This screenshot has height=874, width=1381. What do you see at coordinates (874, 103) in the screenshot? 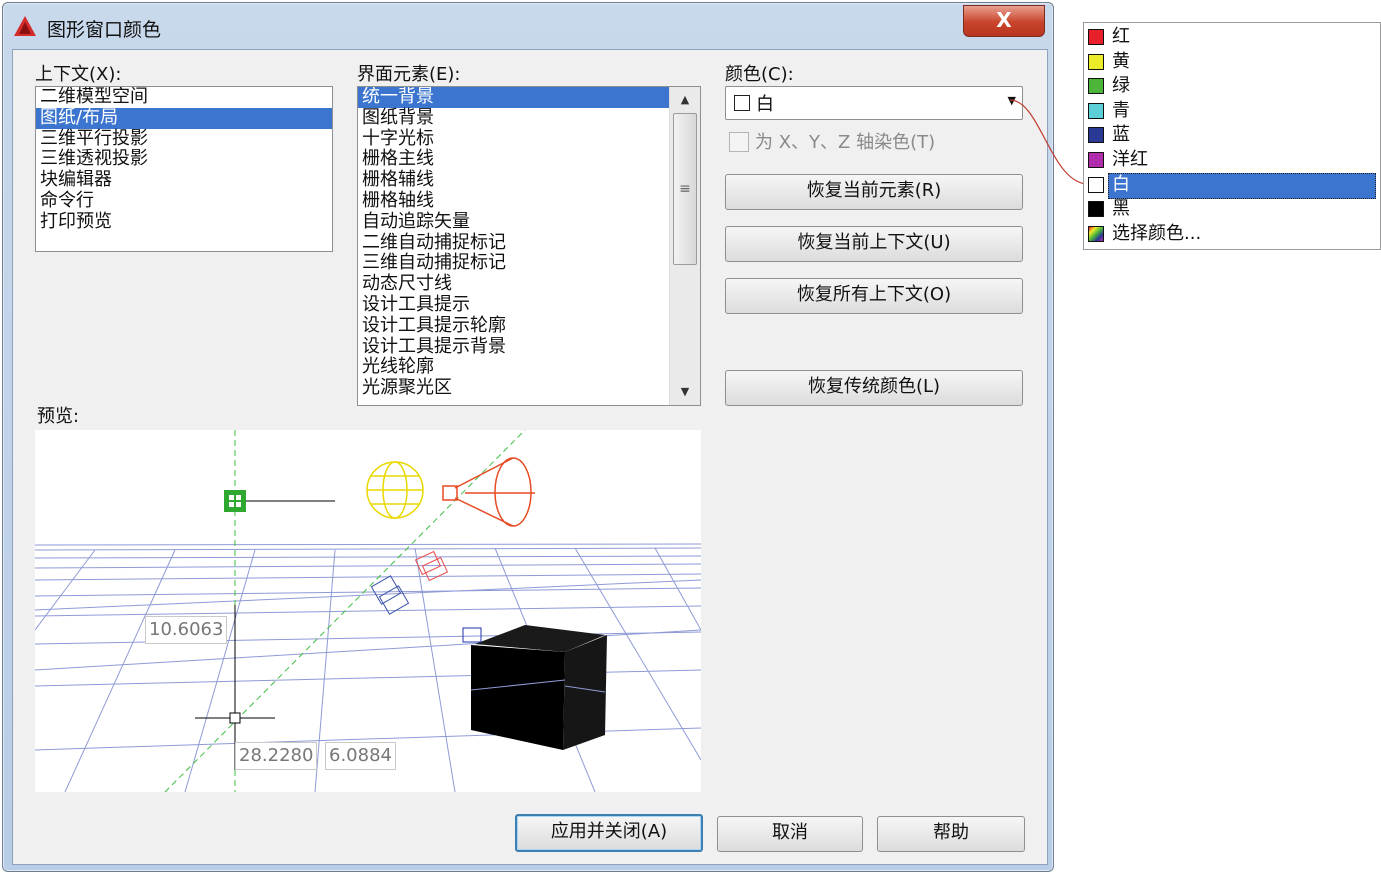
I see `color-select: 白 ▼` at bounding box center [874, 103].